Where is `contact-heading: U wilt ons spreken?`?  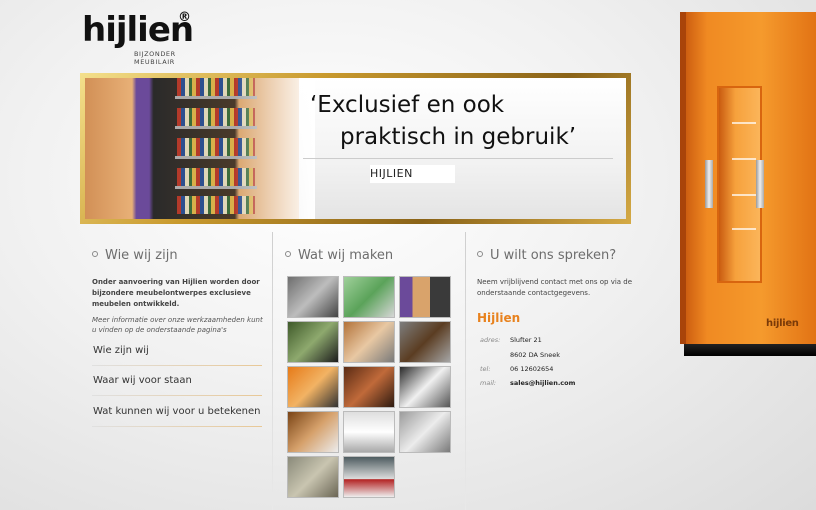
contact-heading: U wilt ons spreken? is located at coordinates (546, 255).